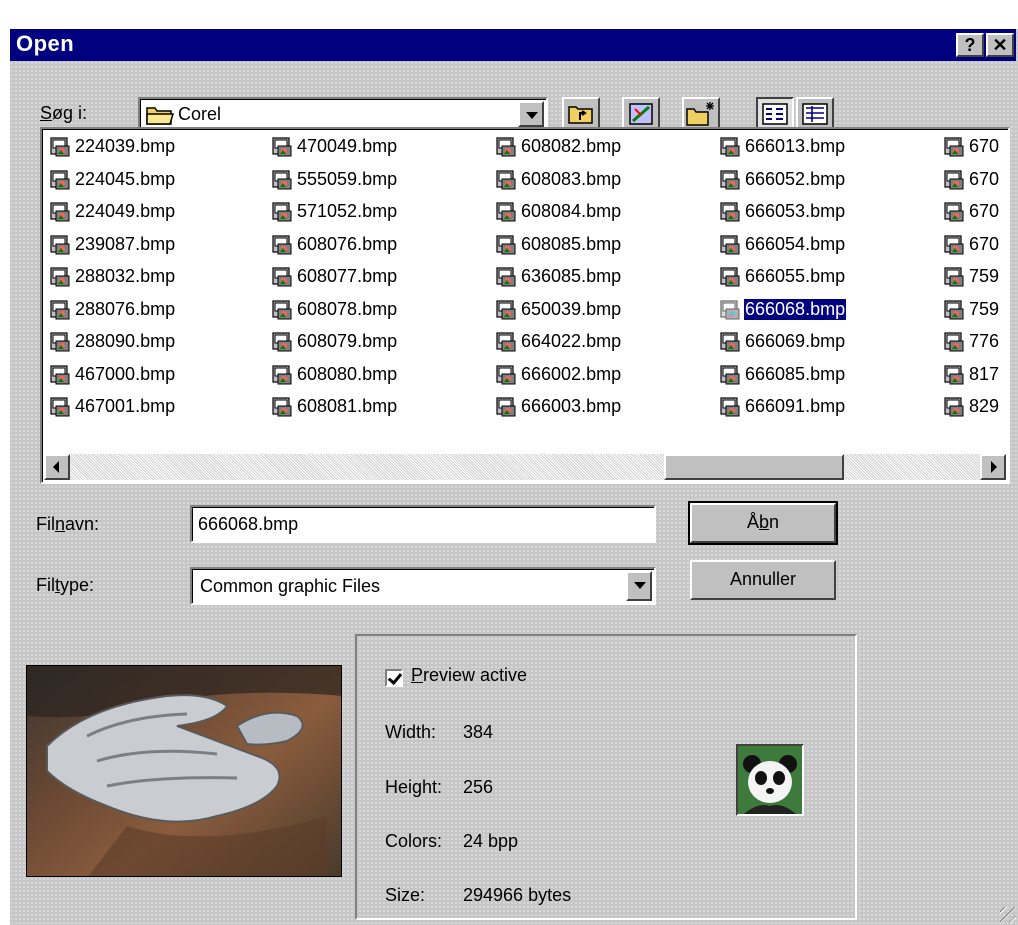  Describe the element at coordinates (125, 341) in the screenshot. I see `file-name: 288090.bmp` at that location.